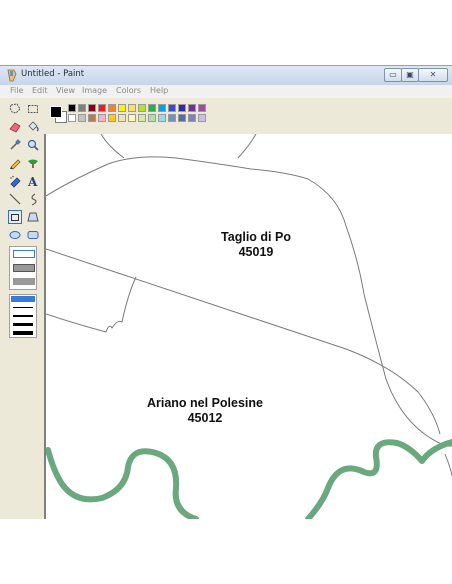 This screenshot has height=584, width=452. What do you see at coordinates (15, 217) in the screenshot?
I see `rectangle-icon` at bounding box center [15, 217].